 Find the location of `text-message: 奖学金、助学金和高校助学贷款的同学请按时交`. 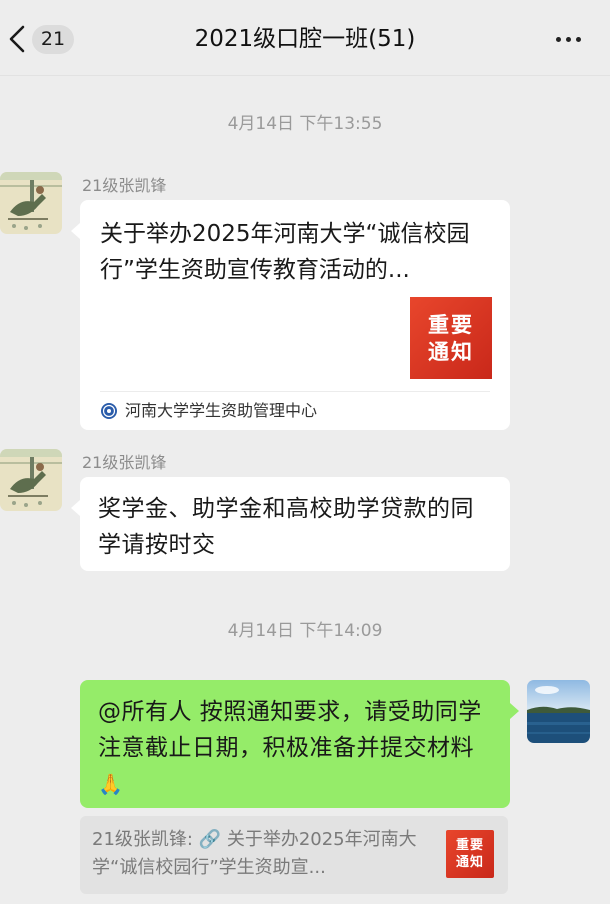

text-message: 奖学金、助学金和高校助学贷款的同学请按时交 is located at coordinates (295, 524).